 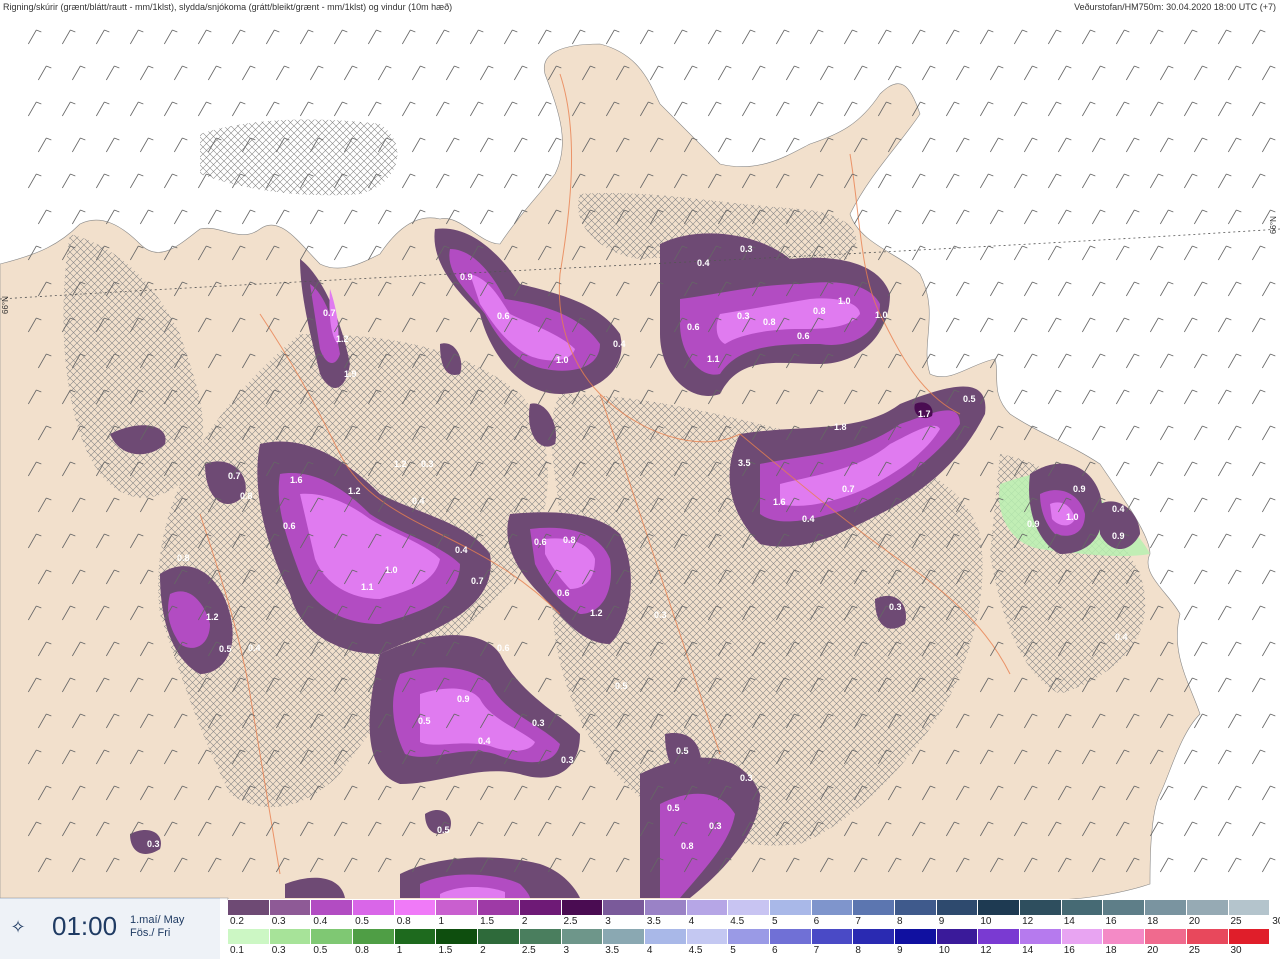 What do you see at coordinates (1273, 225) in the screenshot?
I see `lat-label-right: 66°N` at bounding box center [1273, 225].